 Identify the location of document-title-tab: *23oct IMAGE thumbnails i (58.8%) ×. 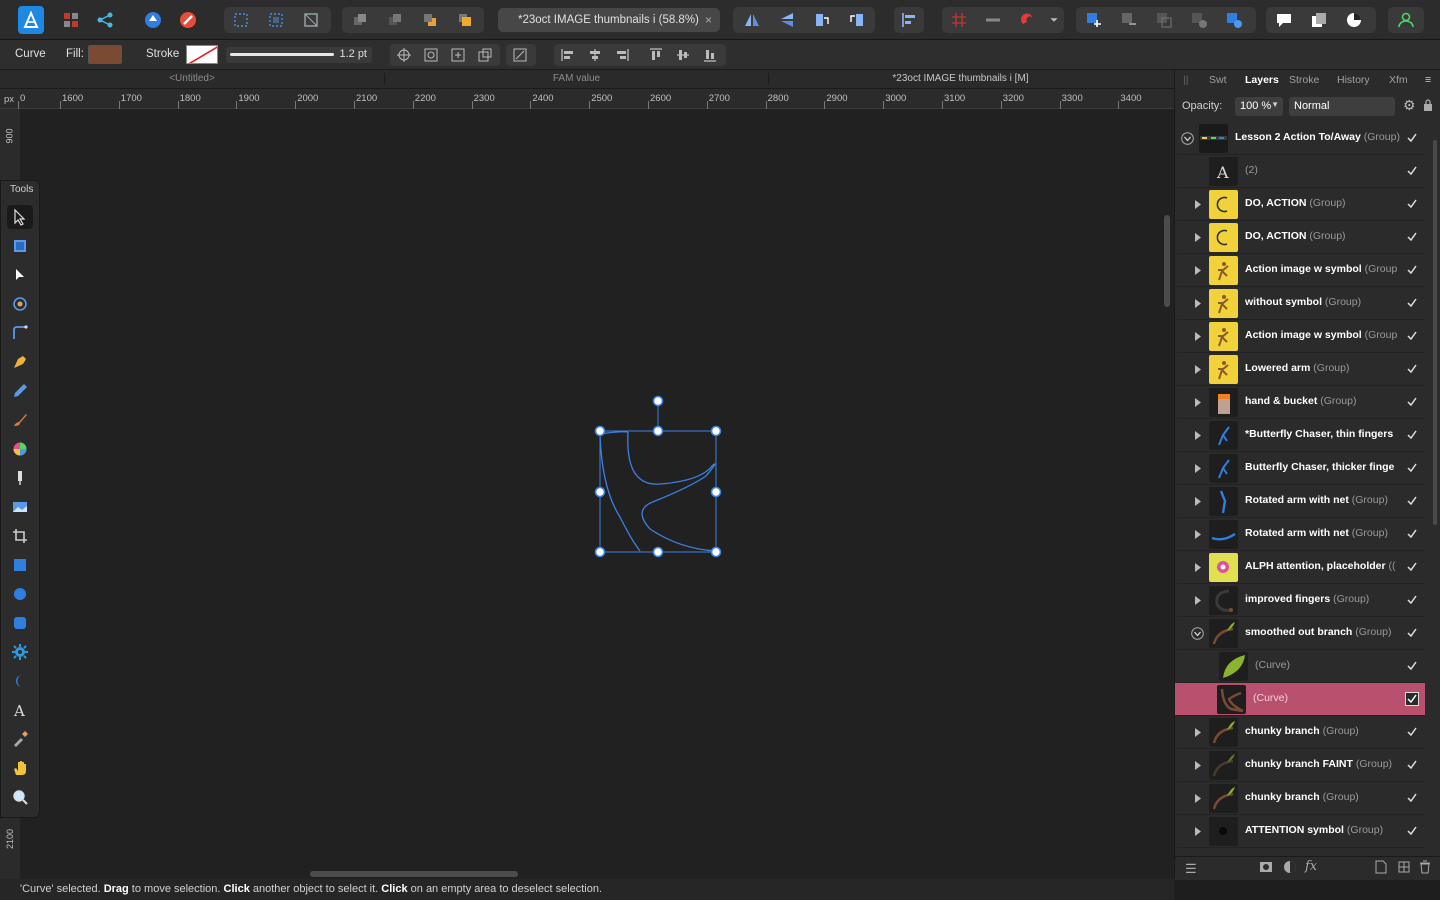
(609, 20).